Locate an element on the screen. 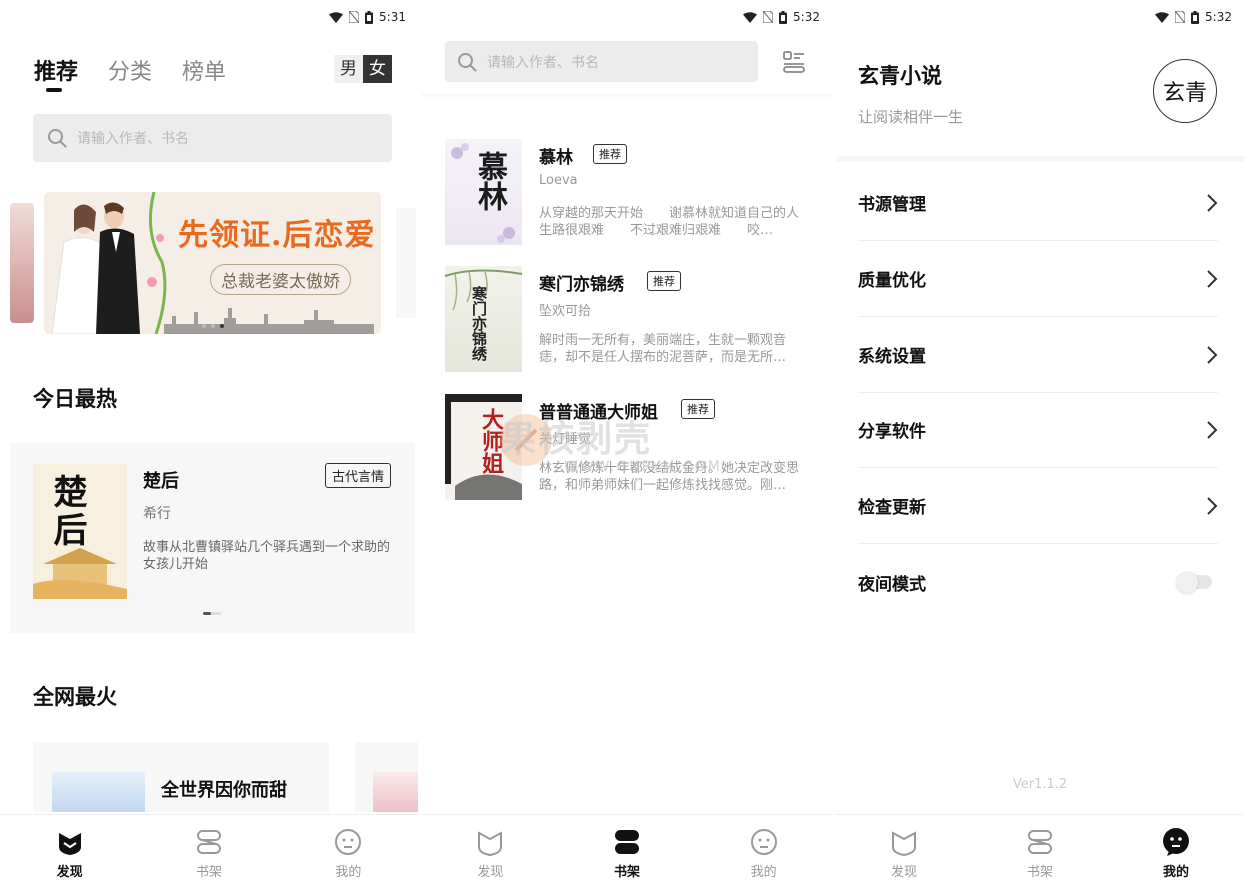 This screenshot has height=892, width=1244. book-author: 坠欢可拾 is located at coordinates (565, 311).